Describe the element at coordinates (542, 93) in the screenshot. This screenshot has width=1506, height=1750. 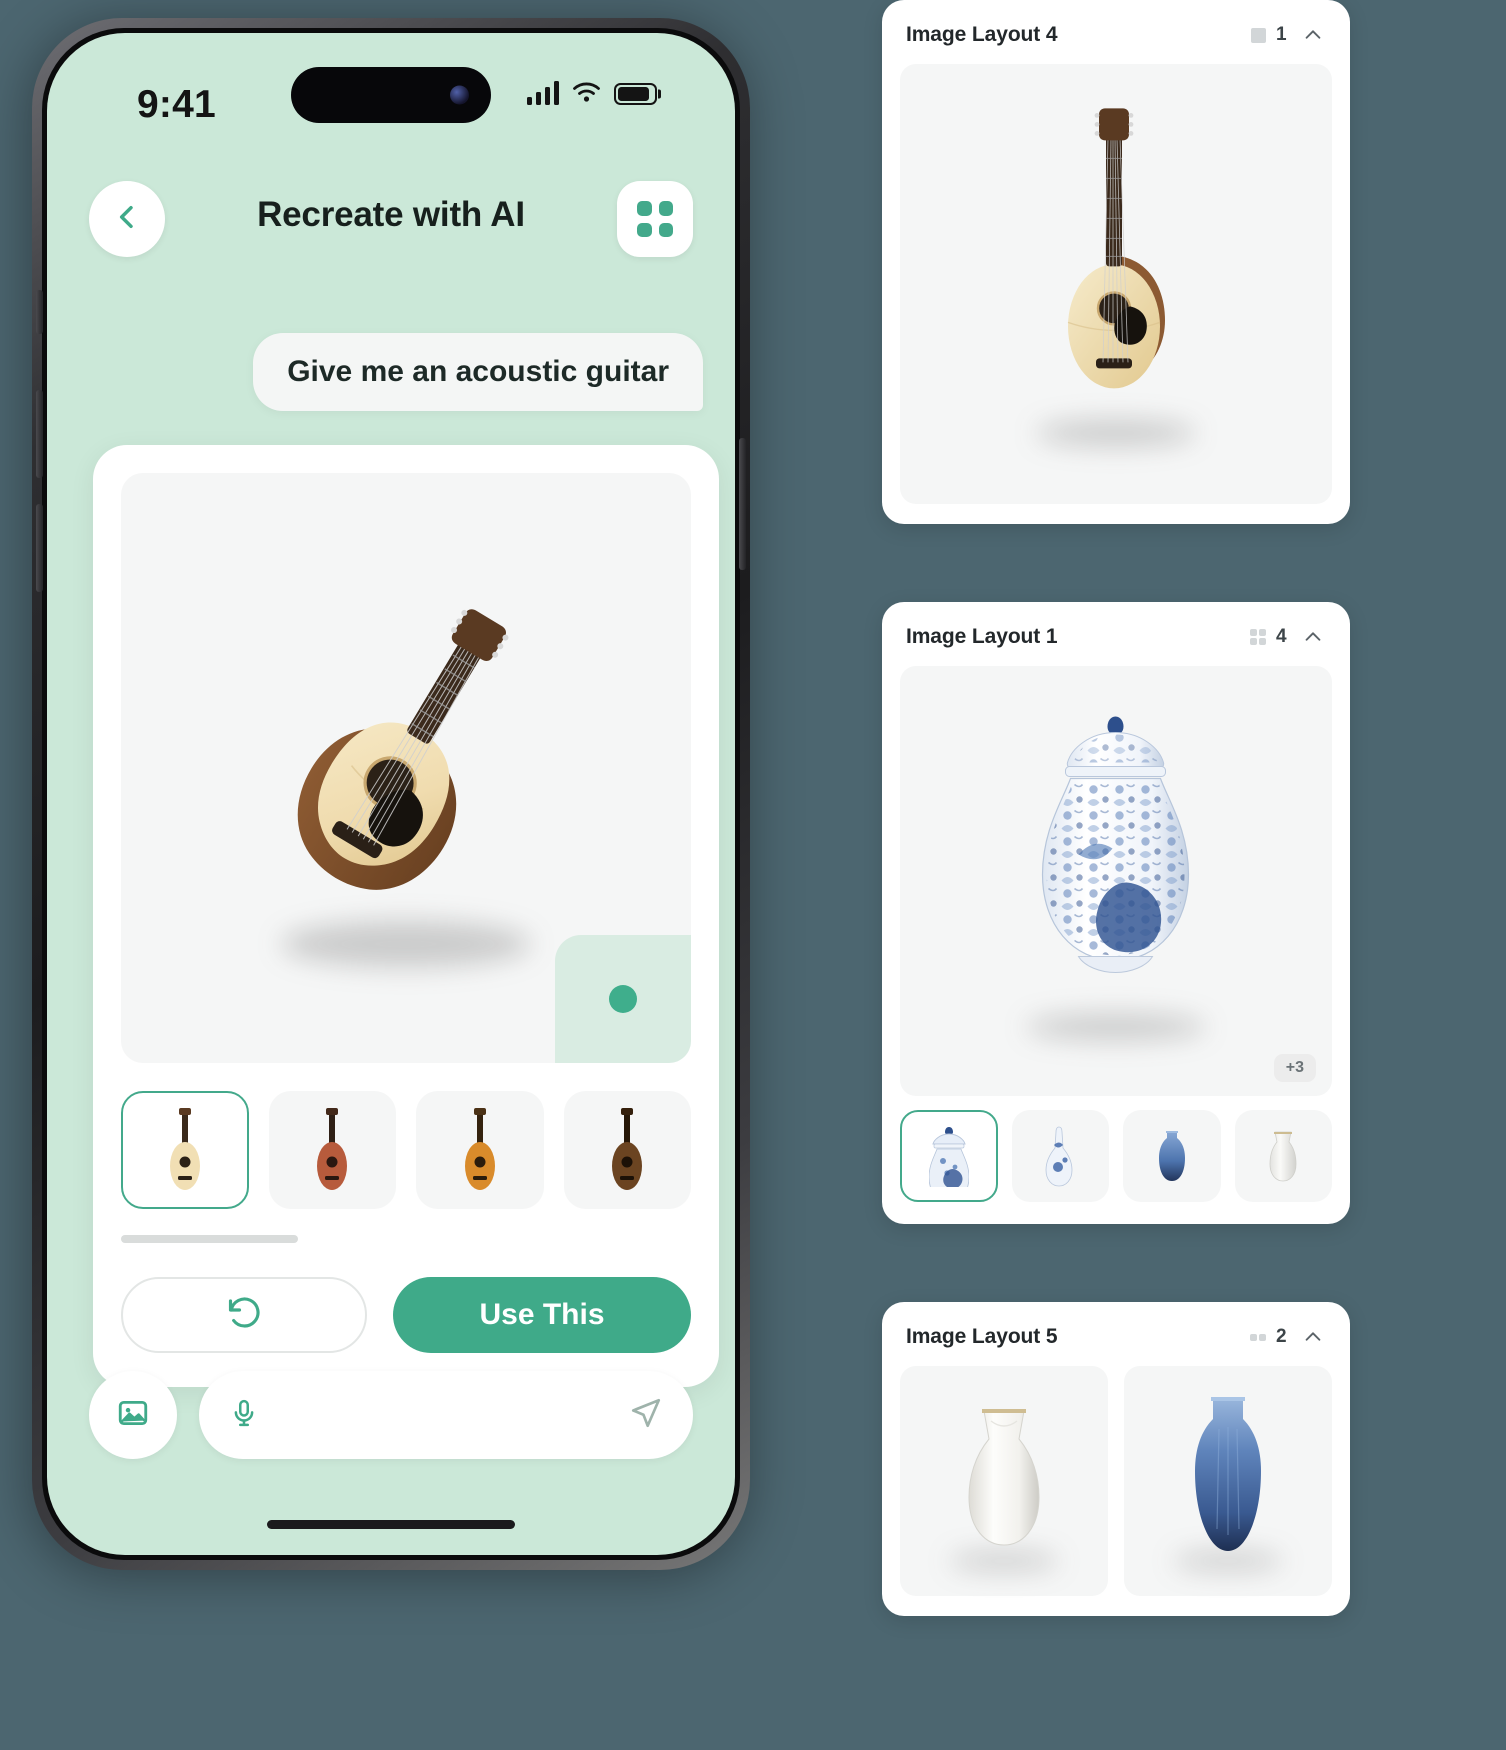
I see `cellular-signal-icon` at that location.